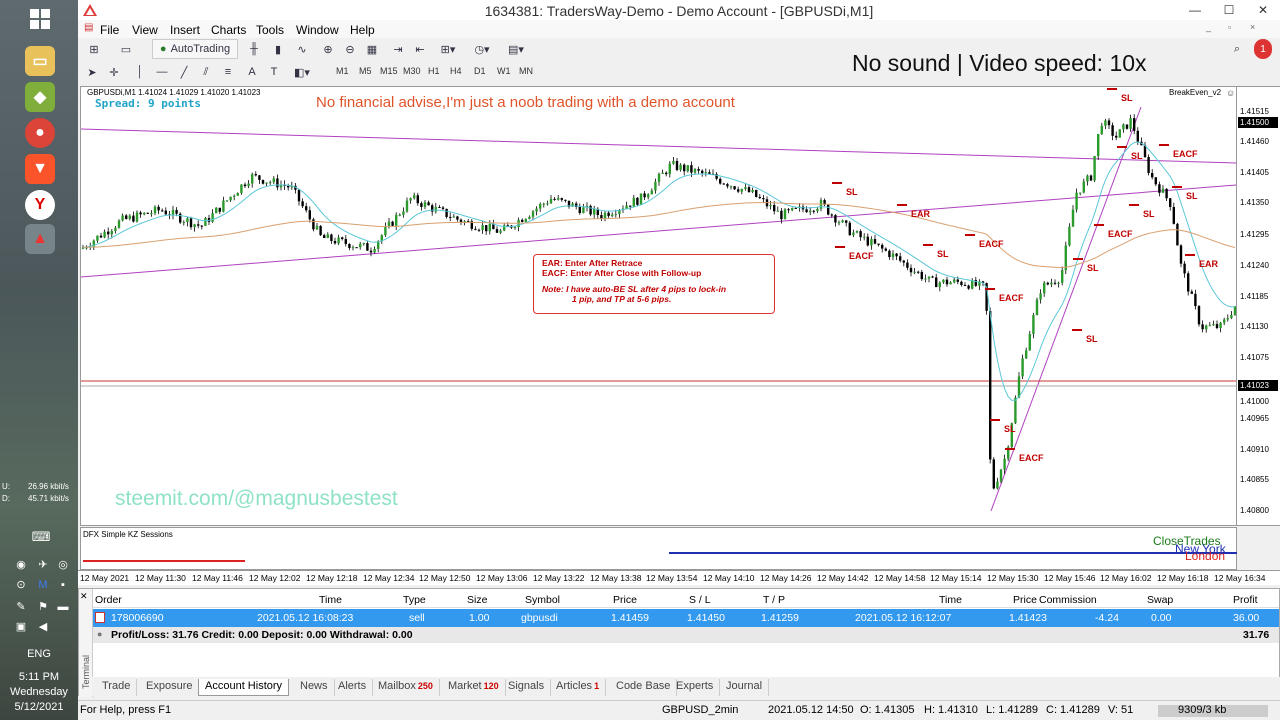 The height and width of the screenshot is (720, 1280). I want to click on tab-journal: Journal, so click(745, 687).